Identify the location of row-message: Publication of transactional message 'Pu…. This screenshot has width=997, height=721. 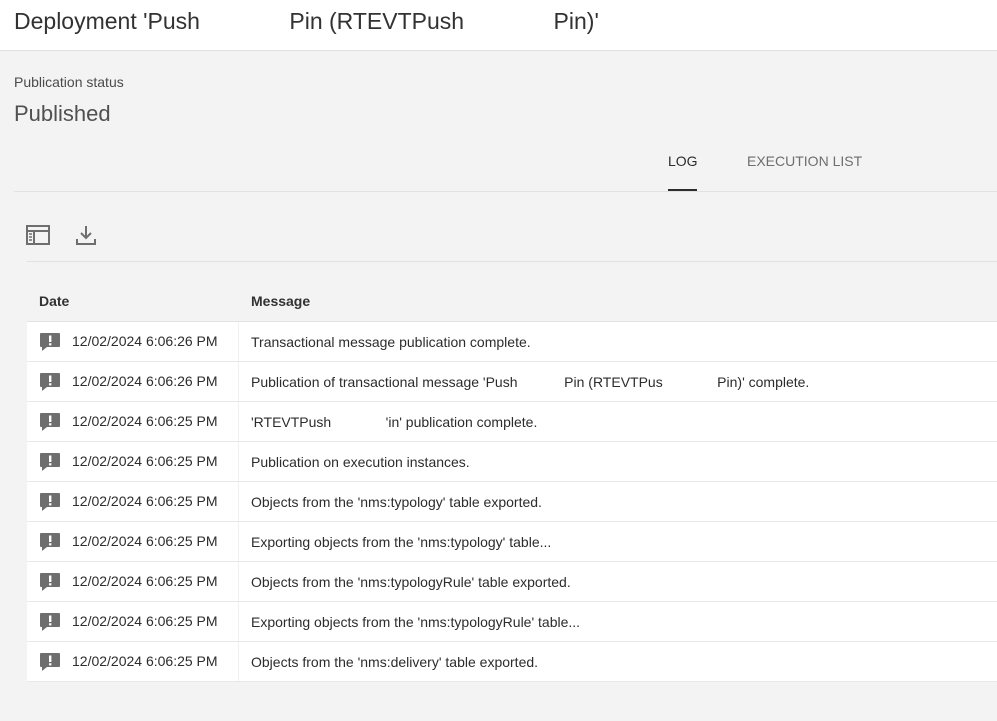
(530, 382).